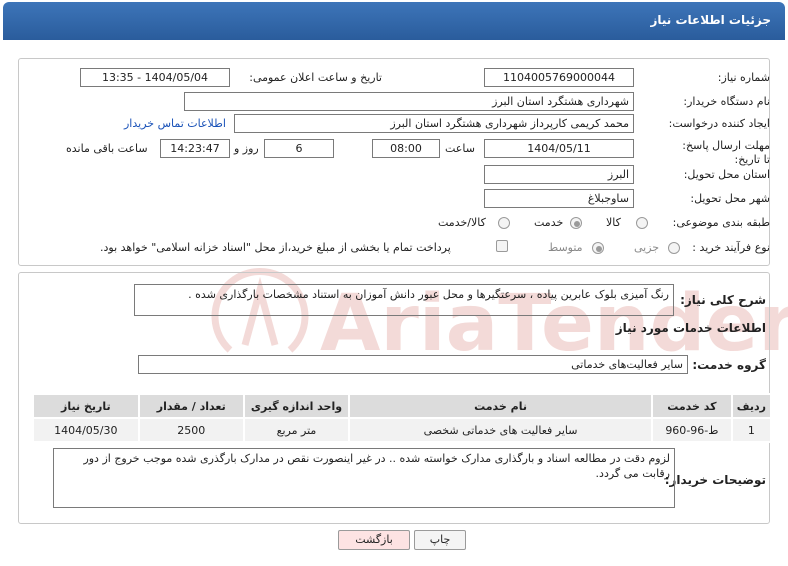  What do you see at coordinates (642, 223) in the screenshot?
I see `category-radio-goods` at bounding box center [642, 223].